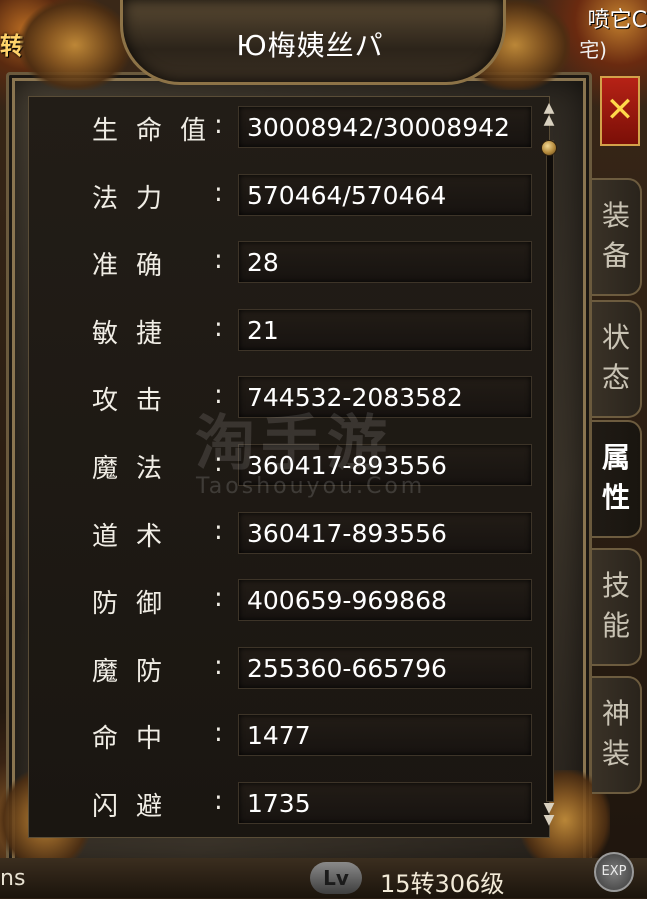  I want to click on stat-label: 闪避:, so click(162, 804).